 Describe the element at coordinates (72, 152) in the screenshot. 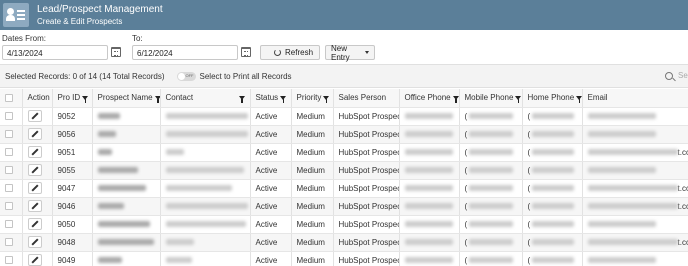

I see `pro-id-cell: 9051` at that location.